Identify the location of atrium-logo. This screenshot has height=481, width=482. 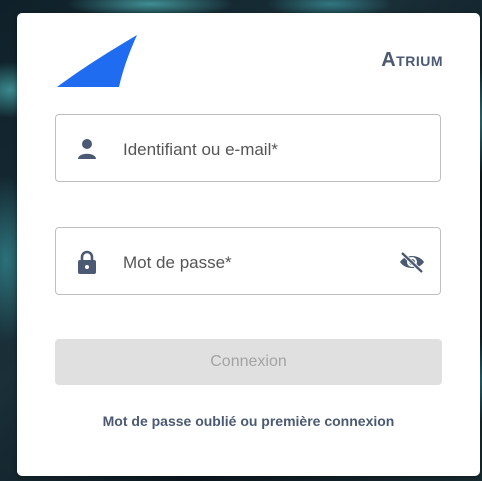
(97, 61).